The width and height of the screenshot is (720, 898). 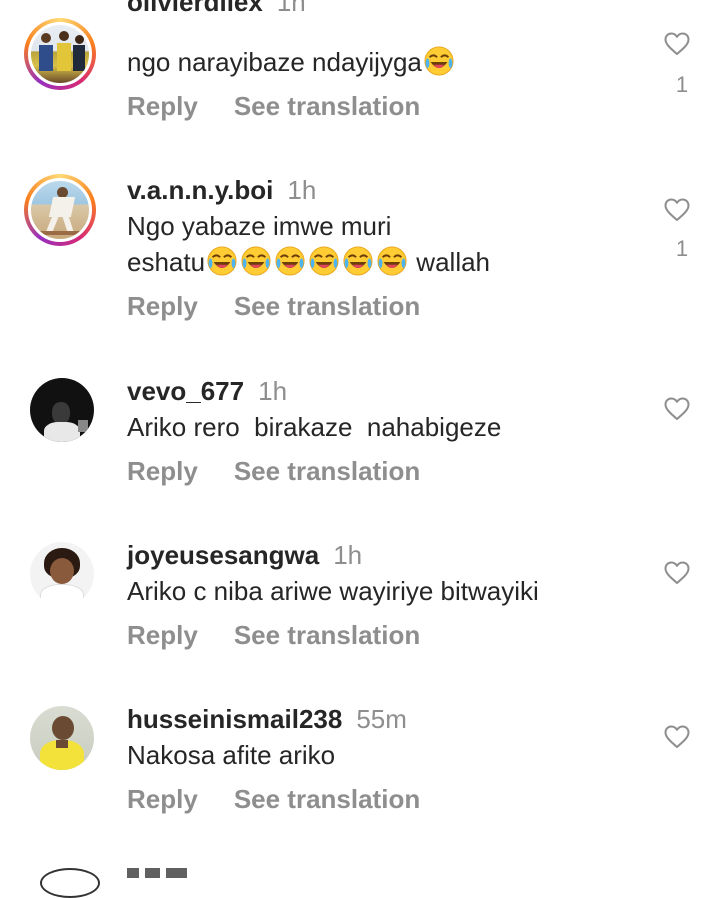 I want to click on comment-header: vevo_677 1h, so click(x=207, y=391).